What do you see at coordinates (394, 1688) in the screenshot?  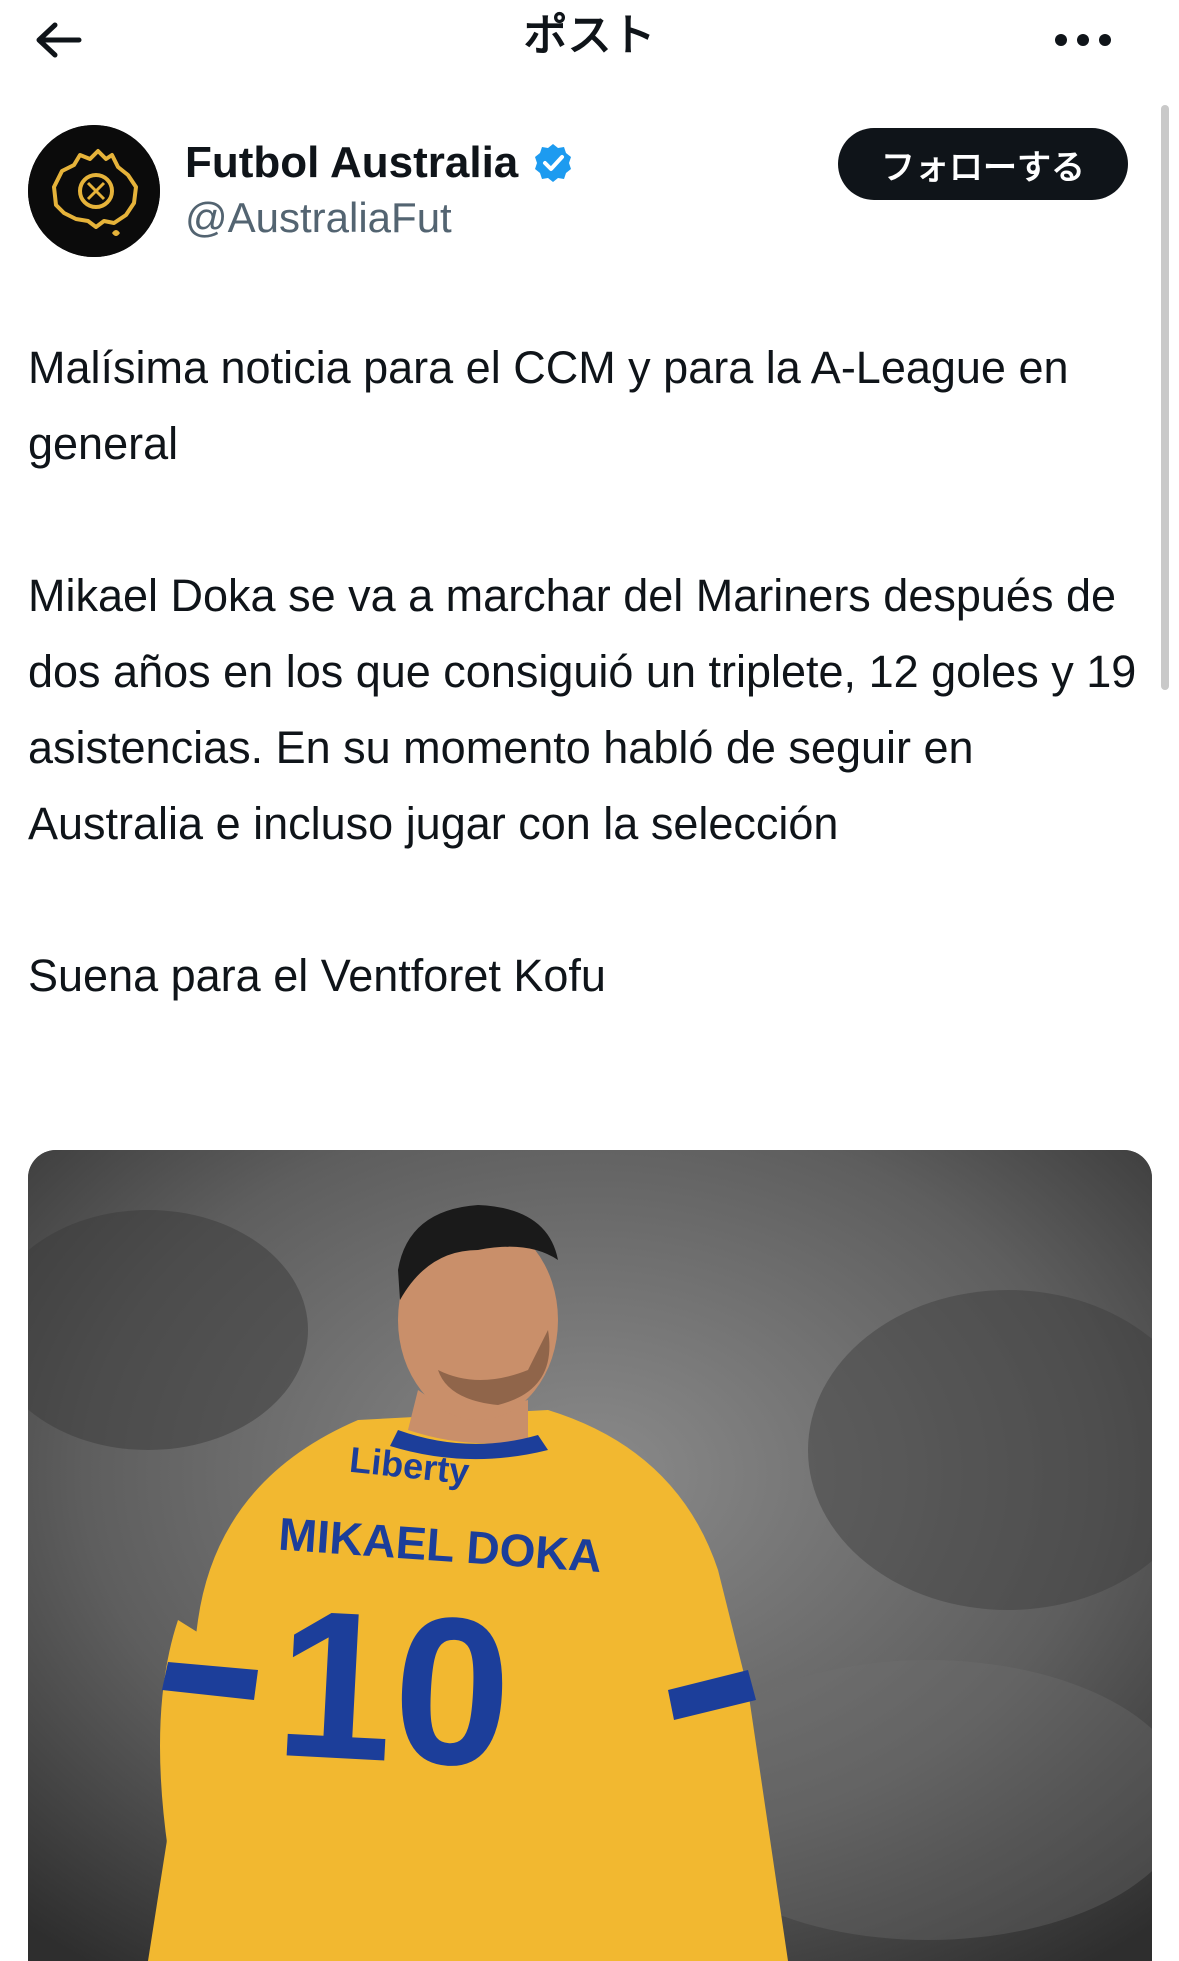 I see `jersey-number: 10` at bounding box center [394, 1688].